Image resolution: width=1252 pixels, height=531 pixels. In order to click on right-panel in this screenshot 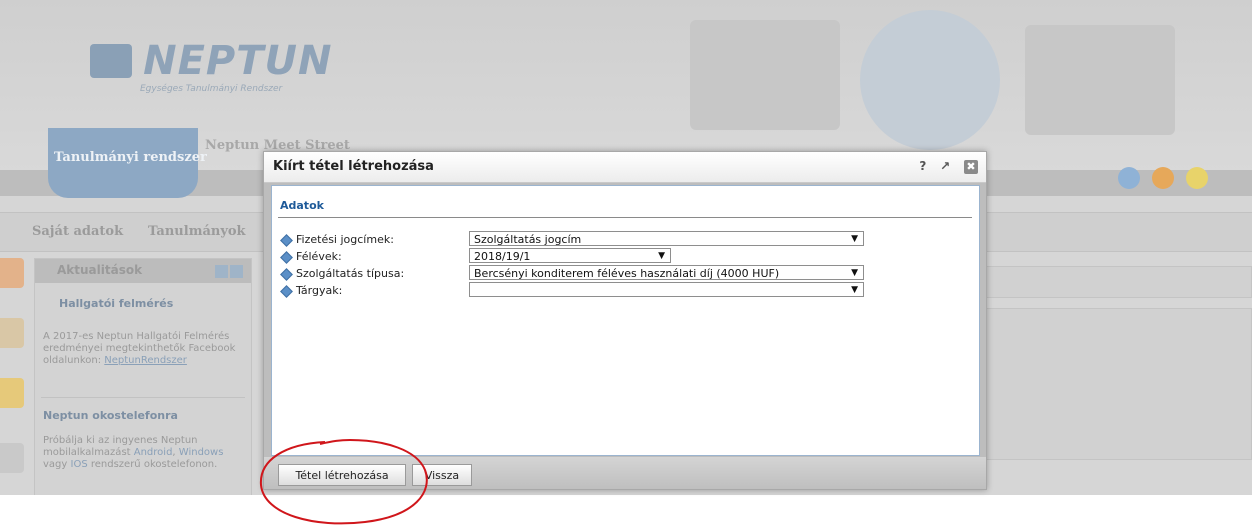, I will do `click(1106, 376)`.